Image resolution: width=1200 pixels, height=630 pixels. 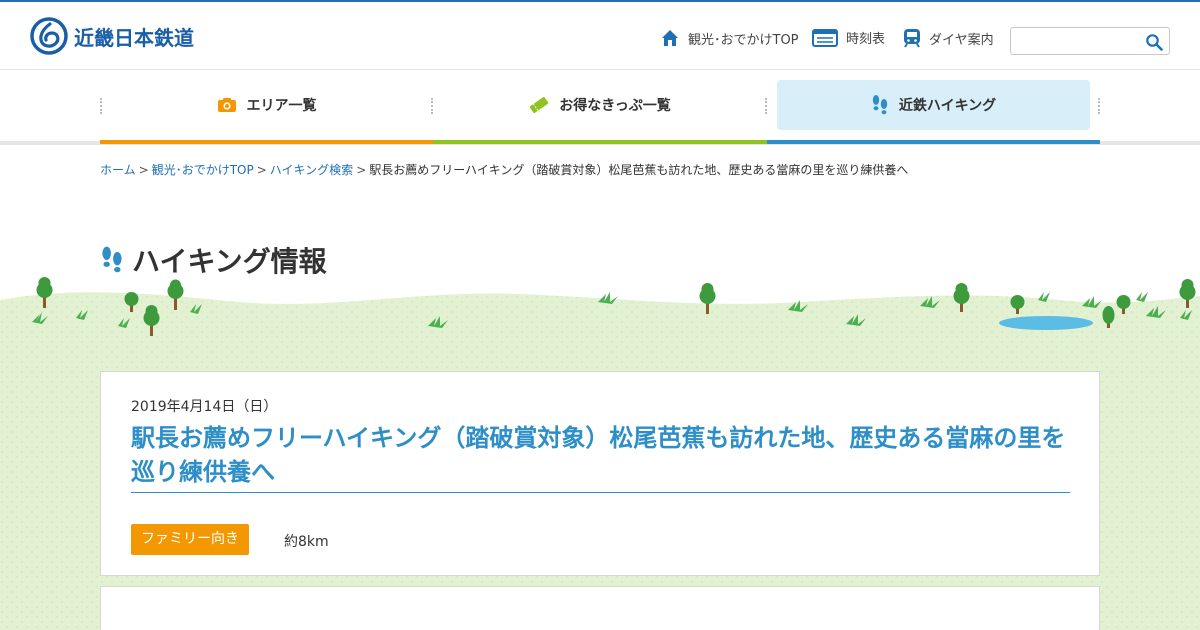 What do you see at coordinates (600, 492) in the screenshot?
I see `title-underline` at bounding box center [600, 492].